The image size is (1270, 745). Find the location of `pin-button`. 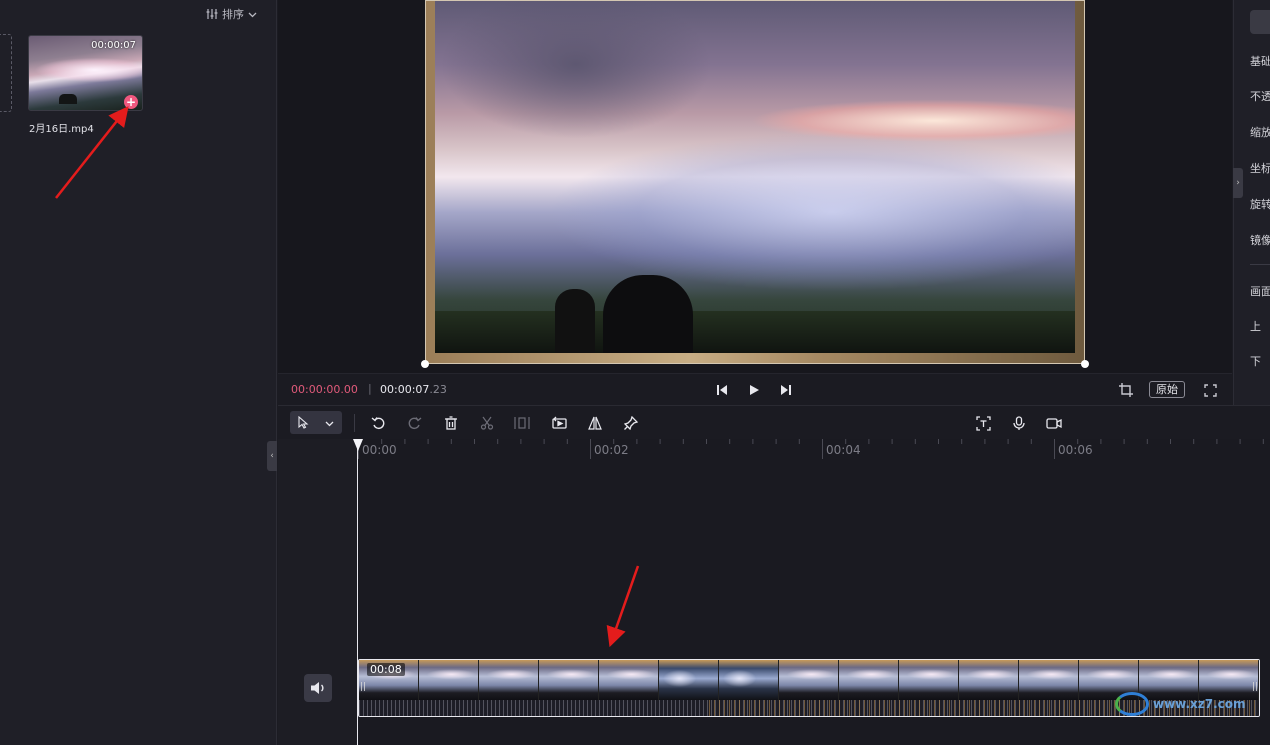

pin-button is located at coordinates (631, 423).